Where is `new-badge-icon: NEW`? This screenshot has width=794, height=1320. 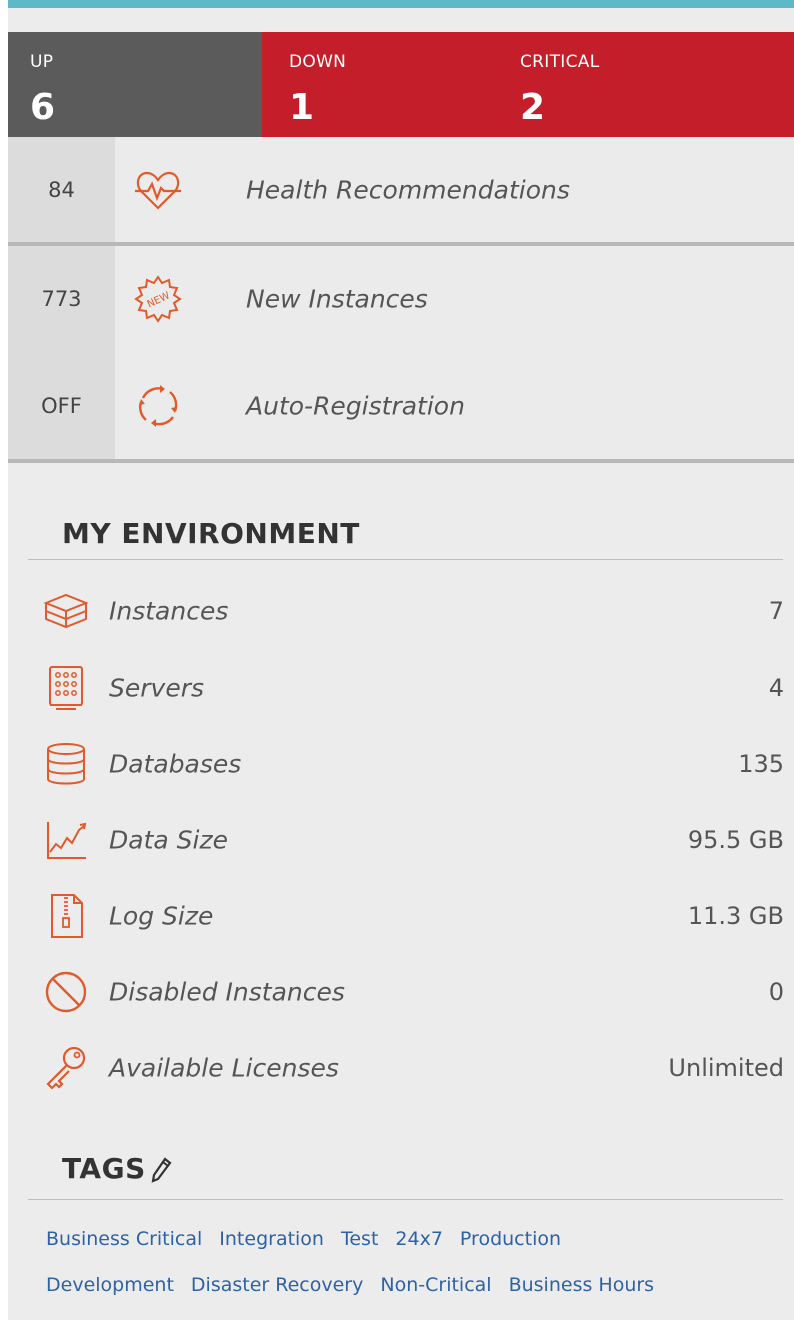 new-badge-icon: NEW is located at coordinates (158, 299).